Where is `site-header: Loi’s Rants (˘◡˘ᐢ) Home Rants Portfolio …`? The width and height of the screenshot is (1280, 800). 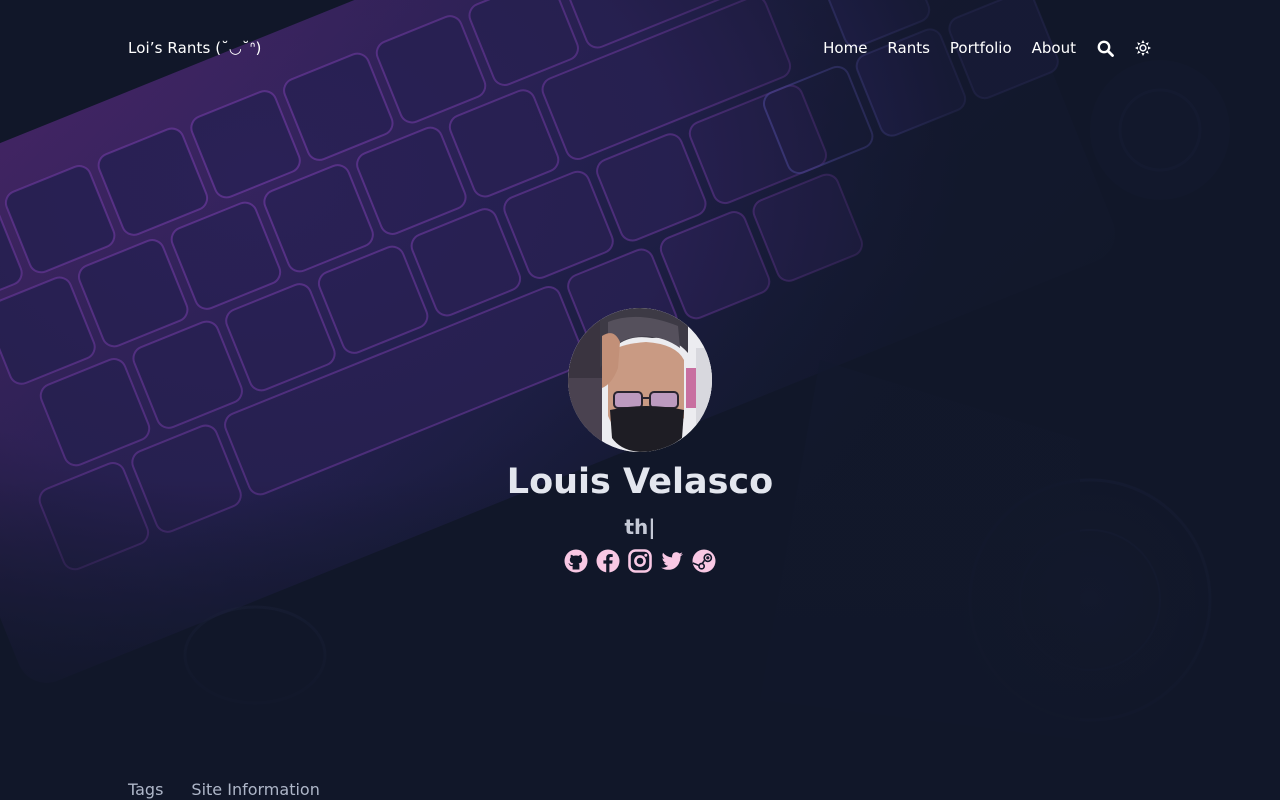
site-header: Loi’s Rants (˘◡˘ᐢ) Home Rants Portfolio … is located at coordinates (640, 48).